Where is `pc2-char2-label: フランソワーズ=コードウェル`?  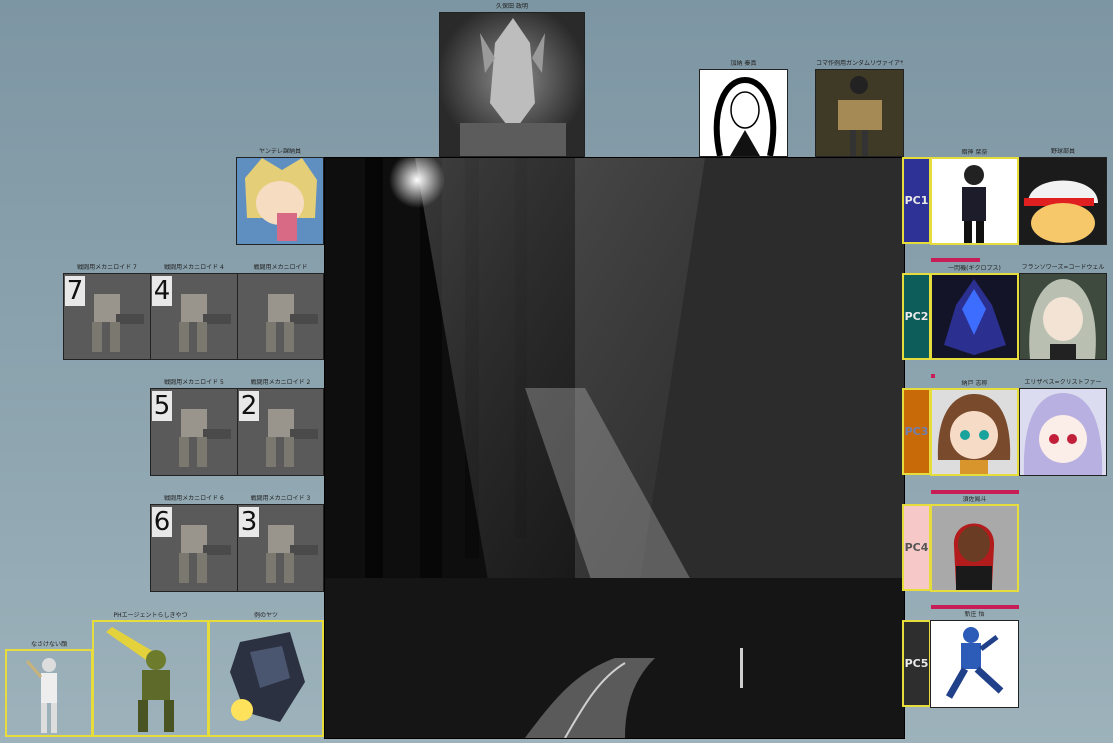 pc2-char2-label: フランソワーズ=コードウェル is located at coordinates (1063, 267).